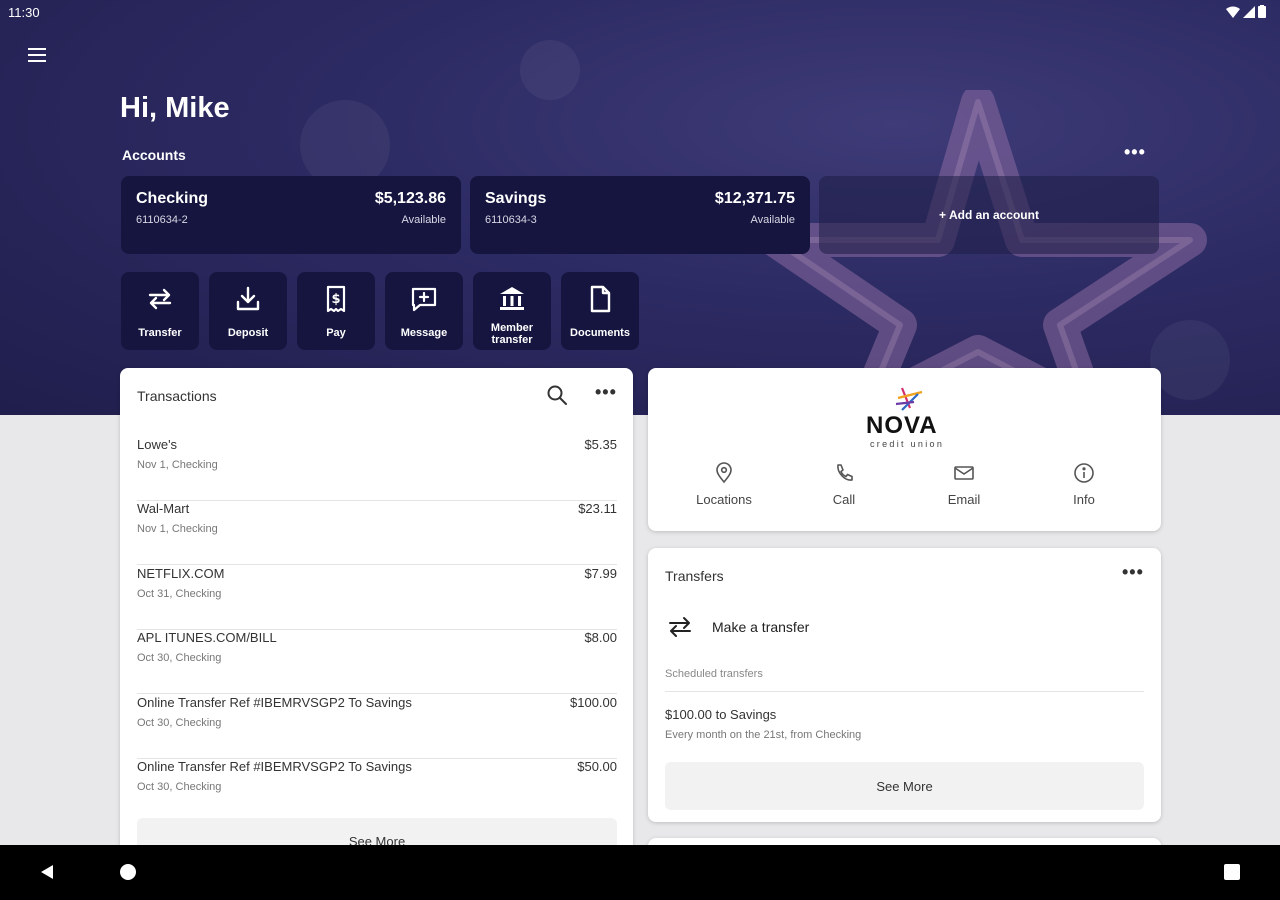  What do you see at coordinates (1135, 152) in the screenshot?
I see `accounts-more-icon: •••` at bounding box center [1135, 152].